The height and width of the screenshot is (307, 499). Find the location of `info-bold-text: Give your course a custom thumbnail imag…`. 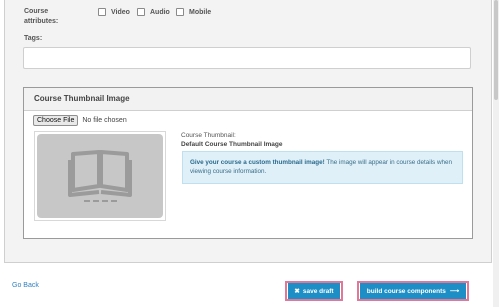

info-bold-text: Give your course a custom thumbnail imag… is located at coordinates (257, 162).